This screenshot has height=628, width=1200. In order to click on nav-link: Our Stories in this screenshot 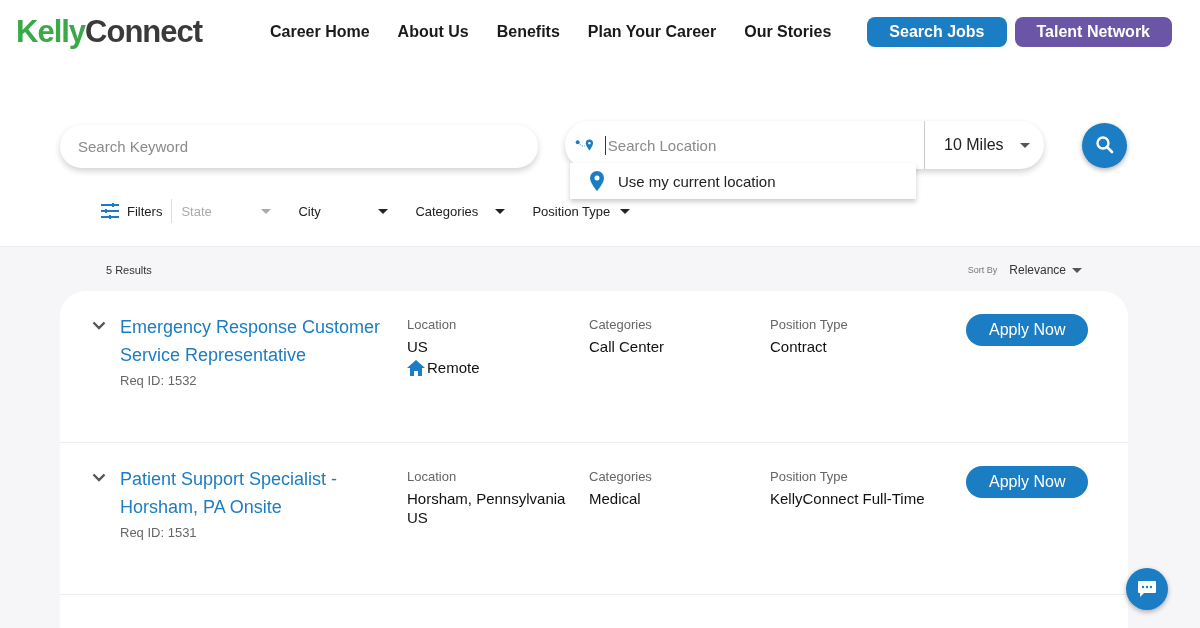, I will do `click(788, 32)`.